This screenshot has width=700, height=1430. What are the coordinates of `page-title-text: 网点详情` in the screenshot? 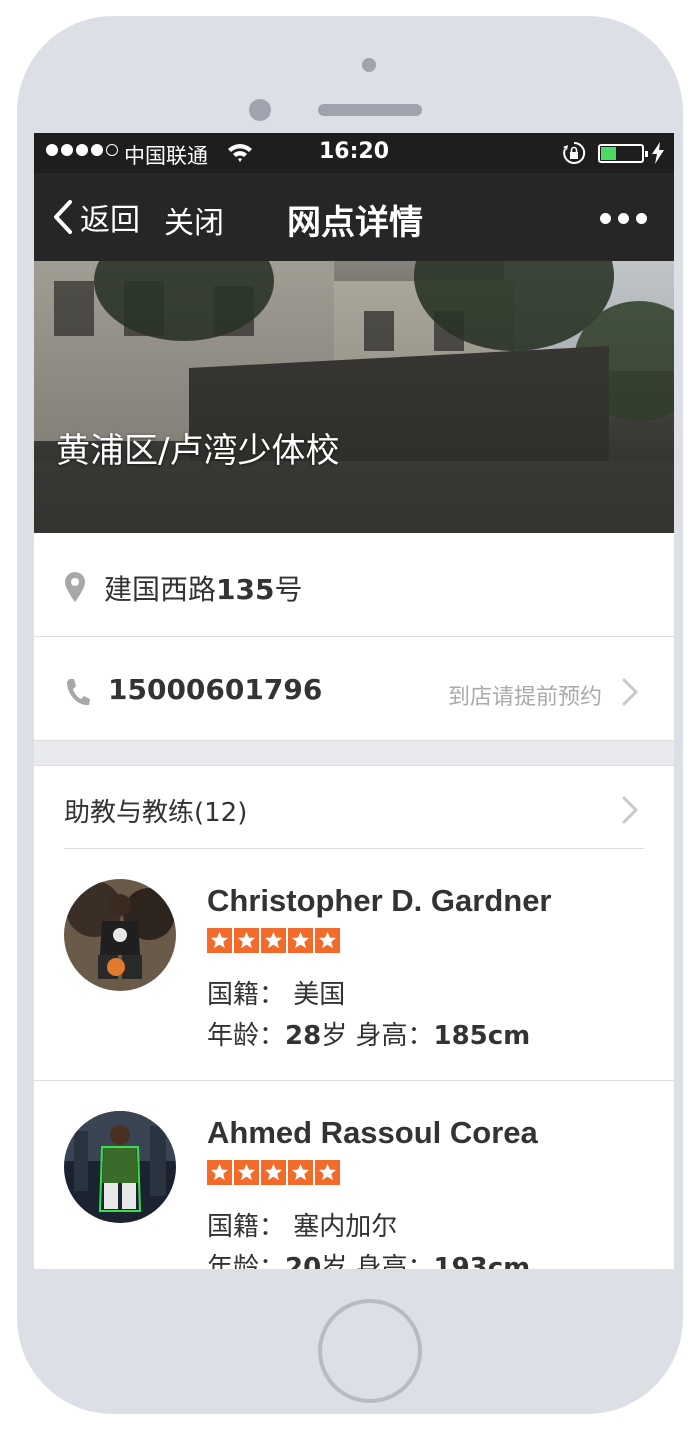 It's located at (355, 223).